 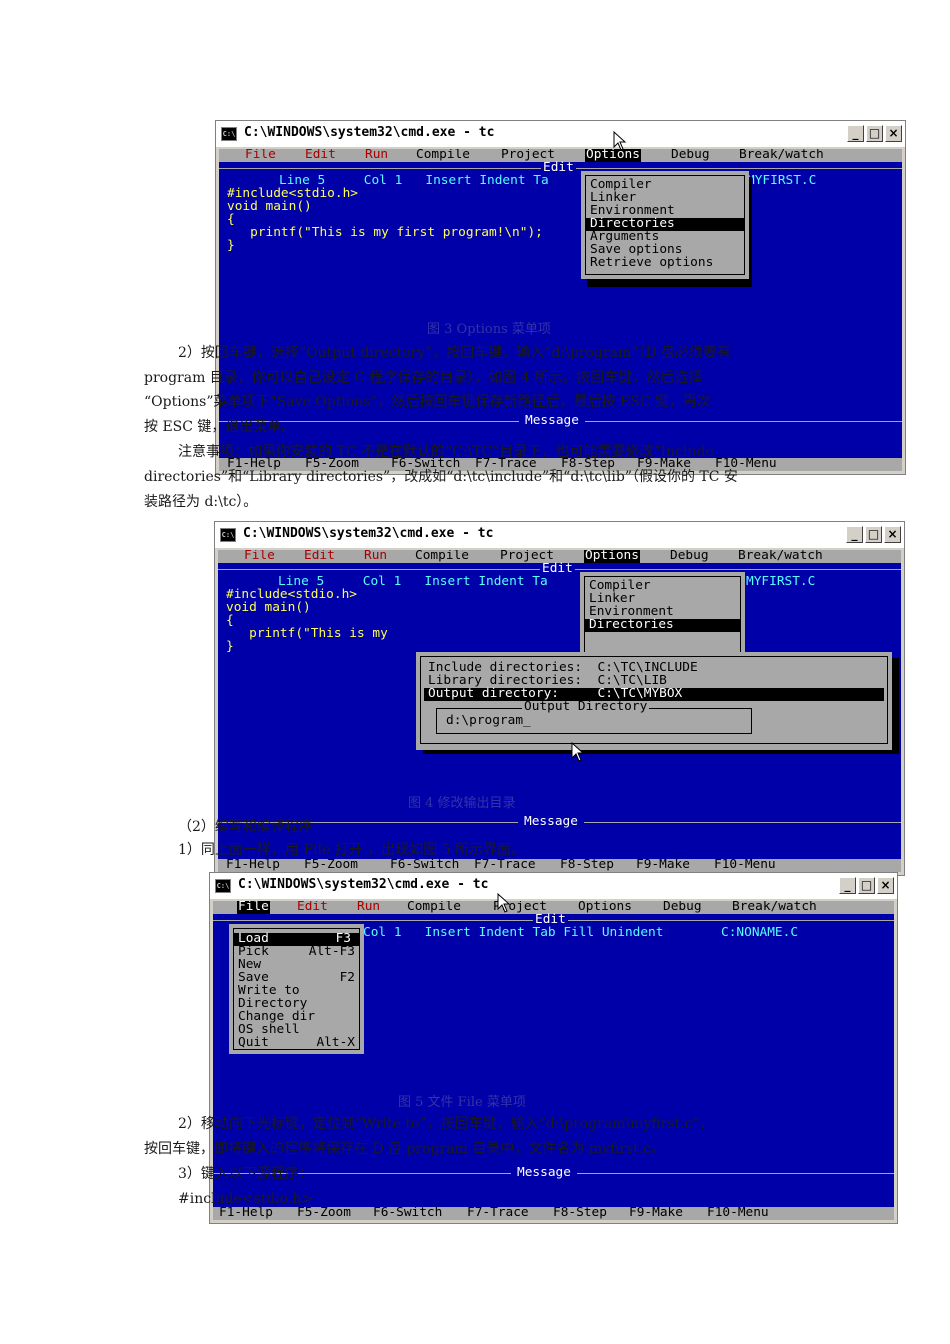 What do you see at coordinates (201, 502) in the screenshot?
I see `note-line-3: 装路径为 d:\tc）。` at bounding box center [201, 502].